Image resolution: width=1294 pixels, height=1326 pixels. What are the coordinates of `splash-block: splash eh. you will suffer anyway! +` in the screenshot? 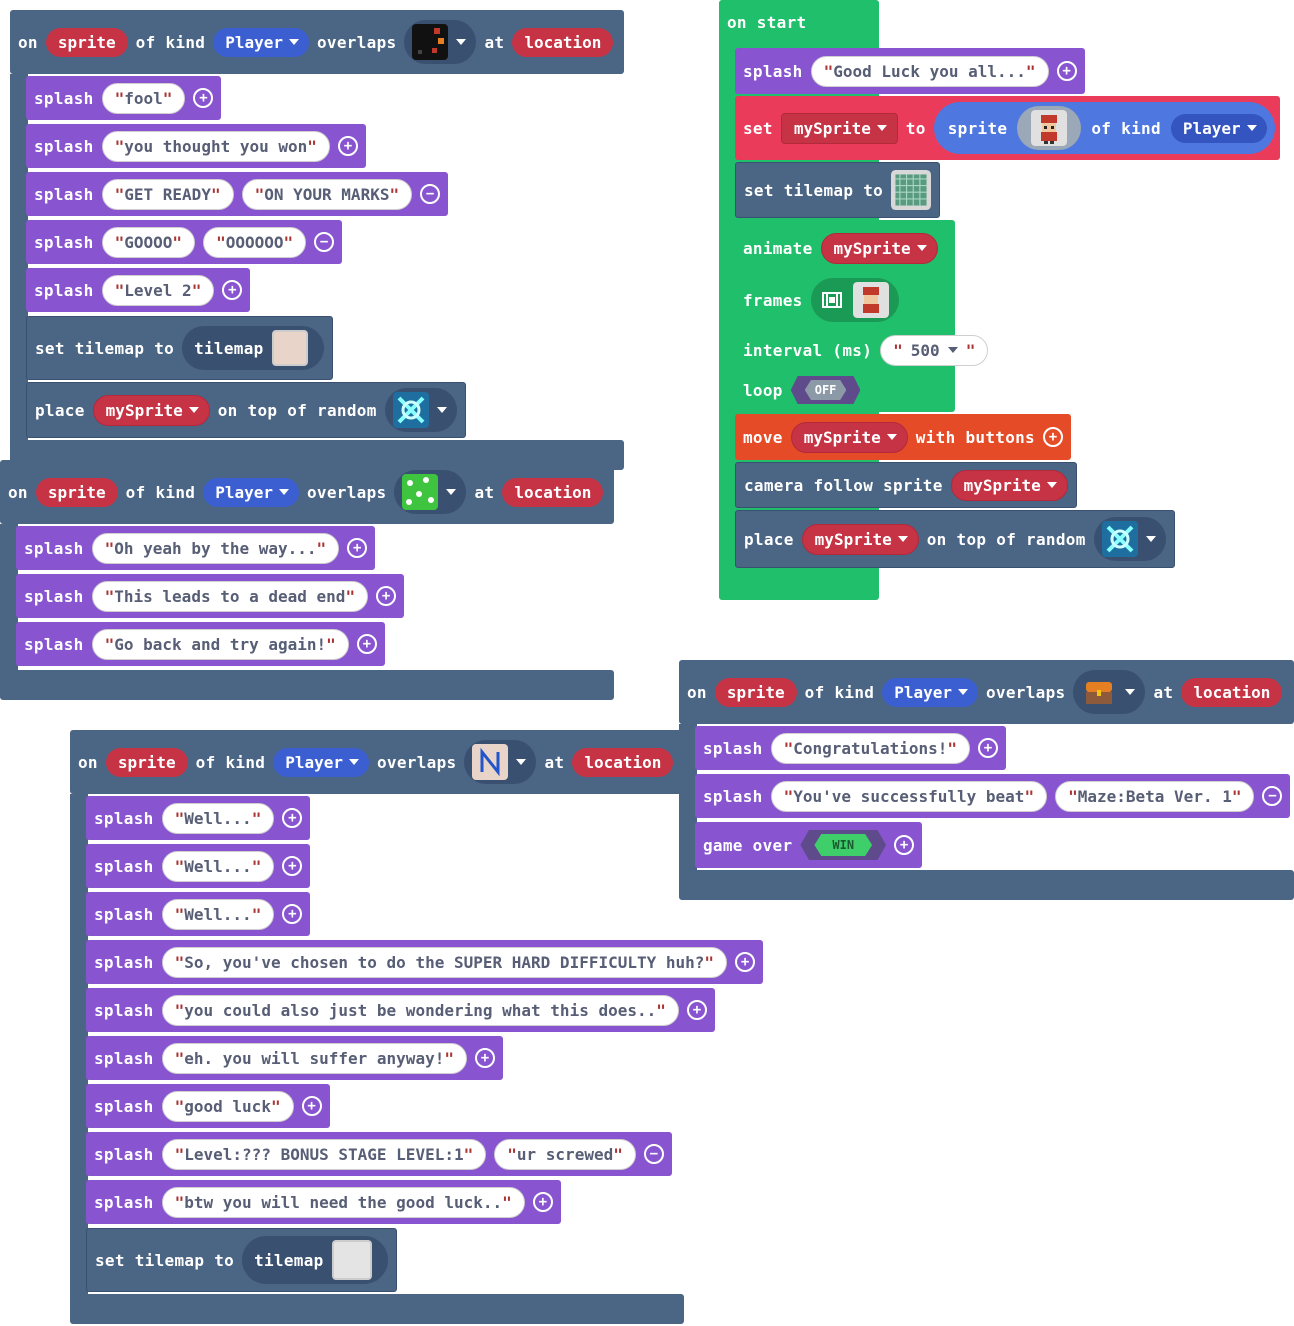 It's located at (294, 1058).